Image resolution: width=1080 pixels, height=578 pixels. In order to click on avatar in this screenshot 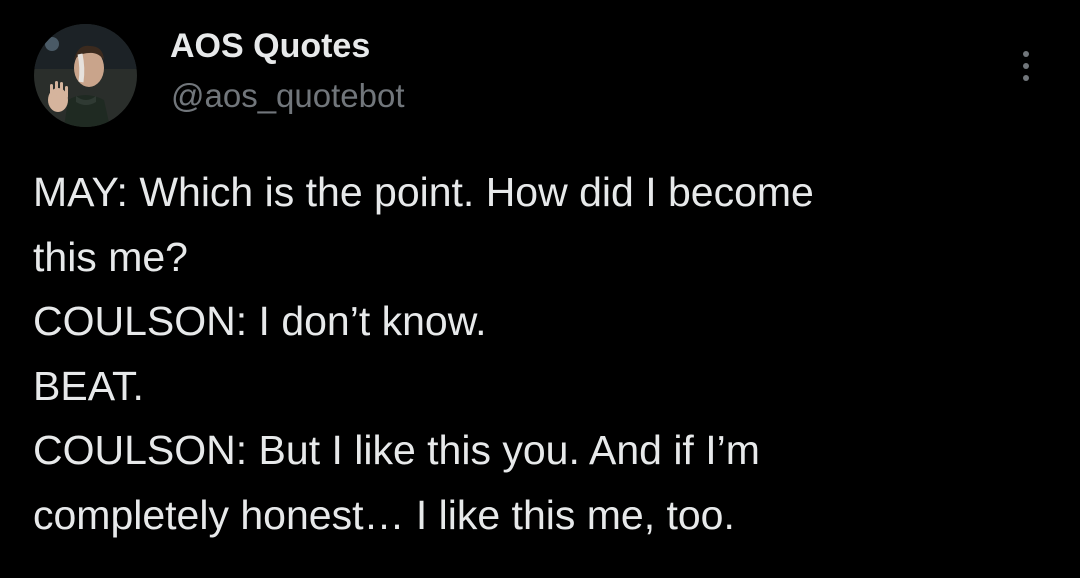, I will do `click(85, 75)`.